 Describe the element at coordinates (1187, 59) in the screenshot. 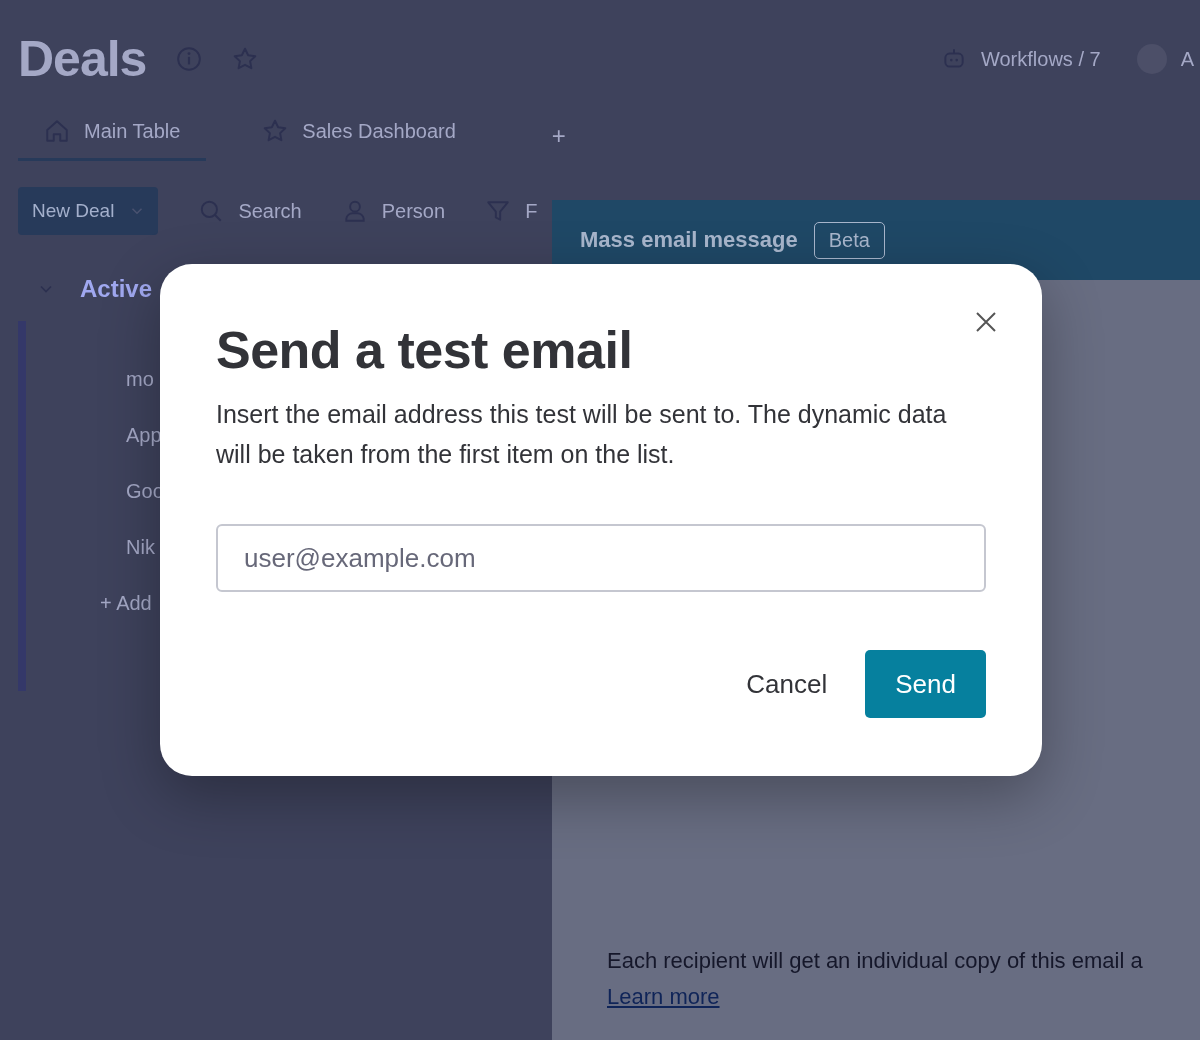

I see `user-name: A` at that location.